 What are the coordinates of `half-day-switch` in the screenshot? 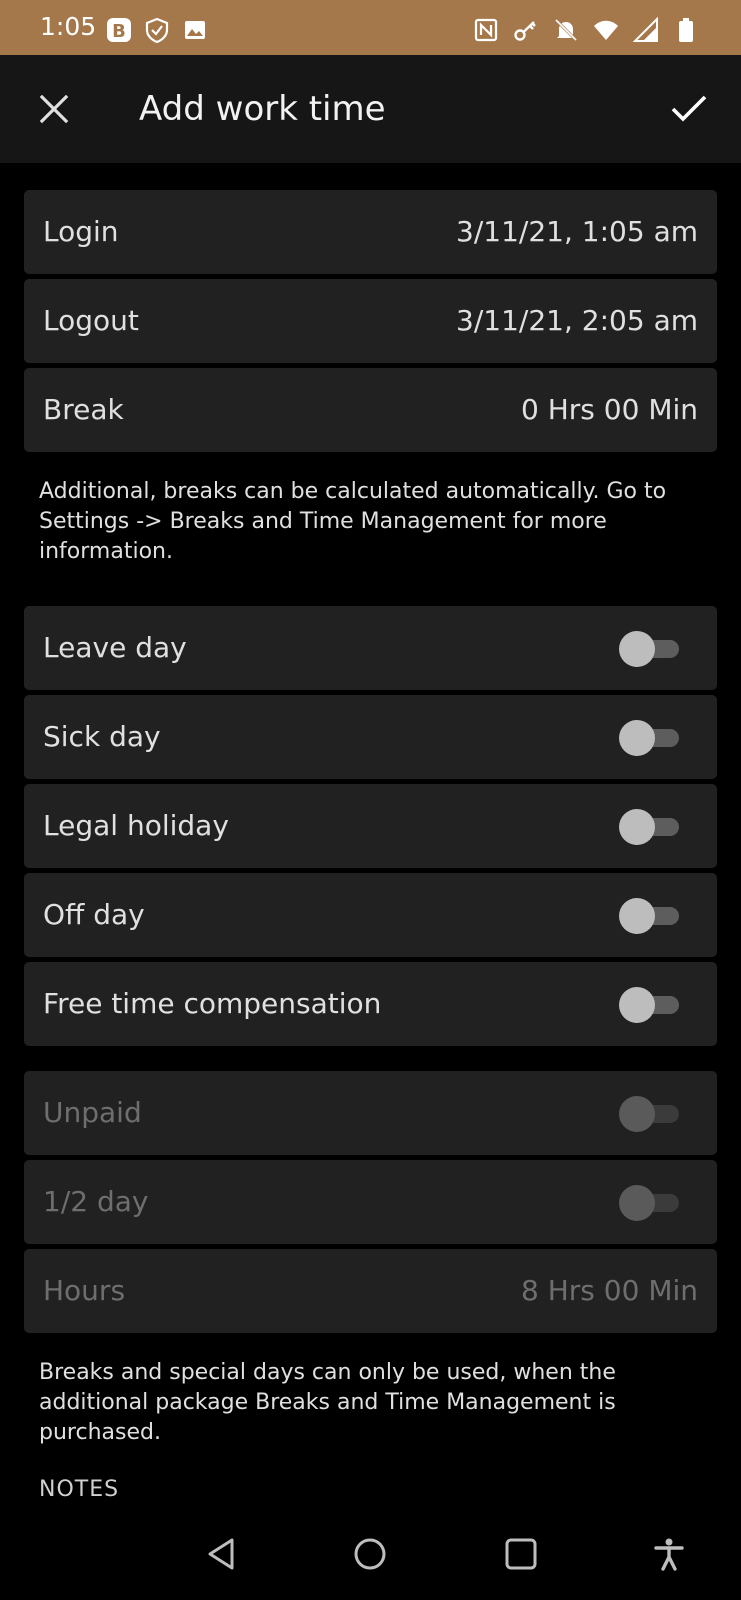 It's located at (649, 1203).